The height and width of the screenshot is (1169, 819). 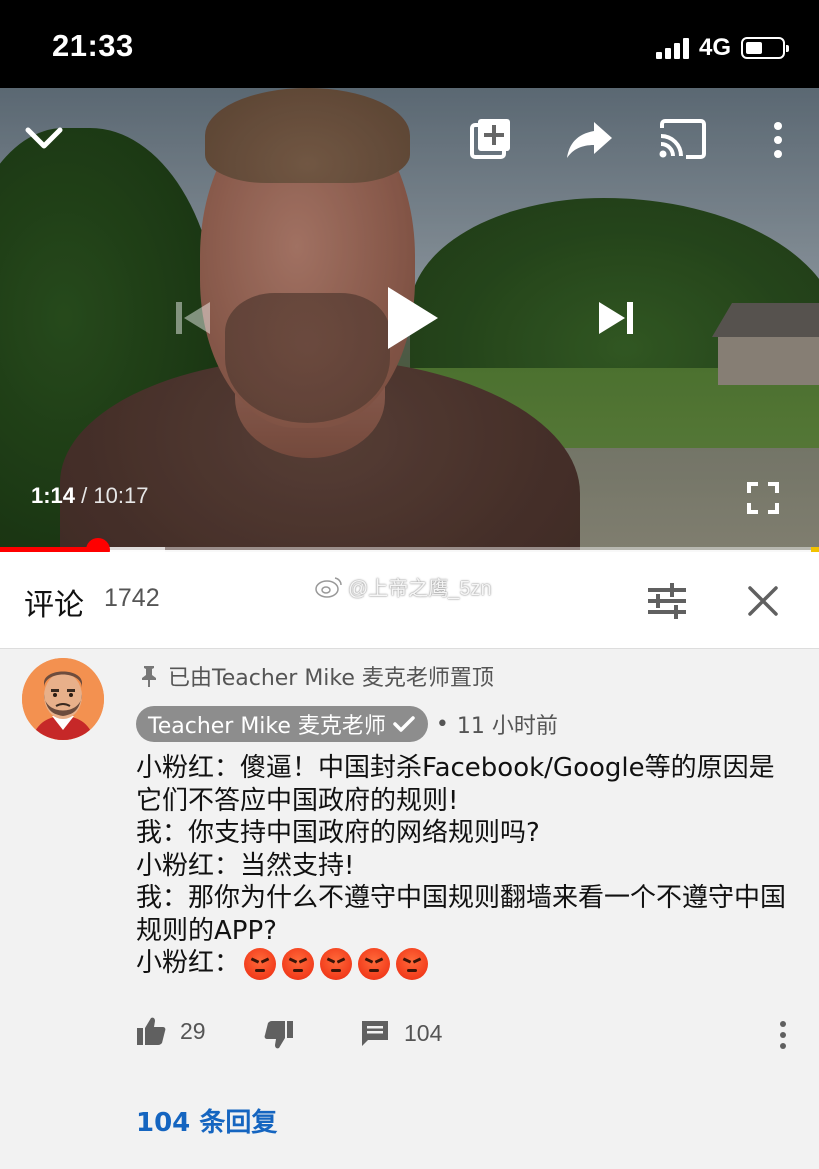 I want to click on battery-icon, so click(x=765, y=48).